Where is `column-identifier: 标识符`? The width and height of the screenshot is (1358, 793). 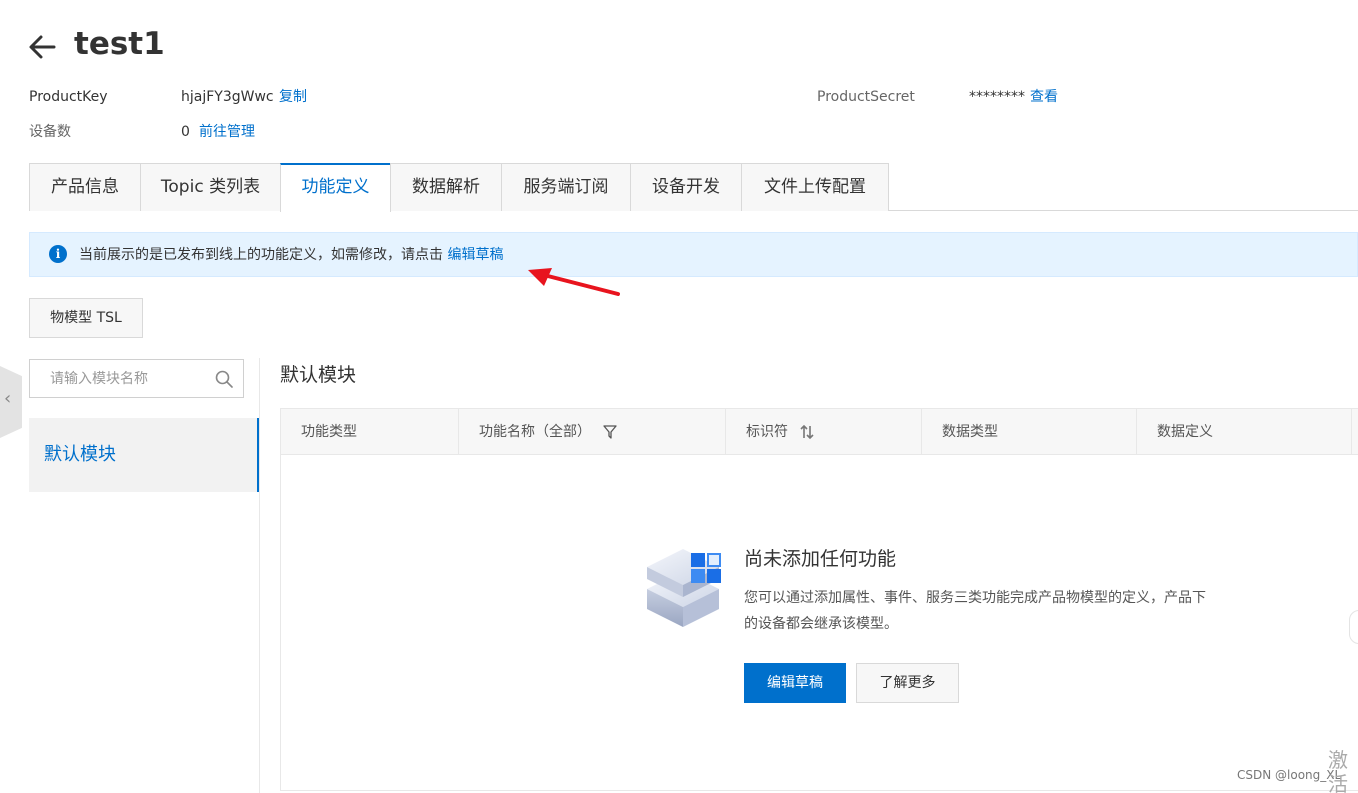 column-identifier: 标识符 is located at coordinates (824, 432).